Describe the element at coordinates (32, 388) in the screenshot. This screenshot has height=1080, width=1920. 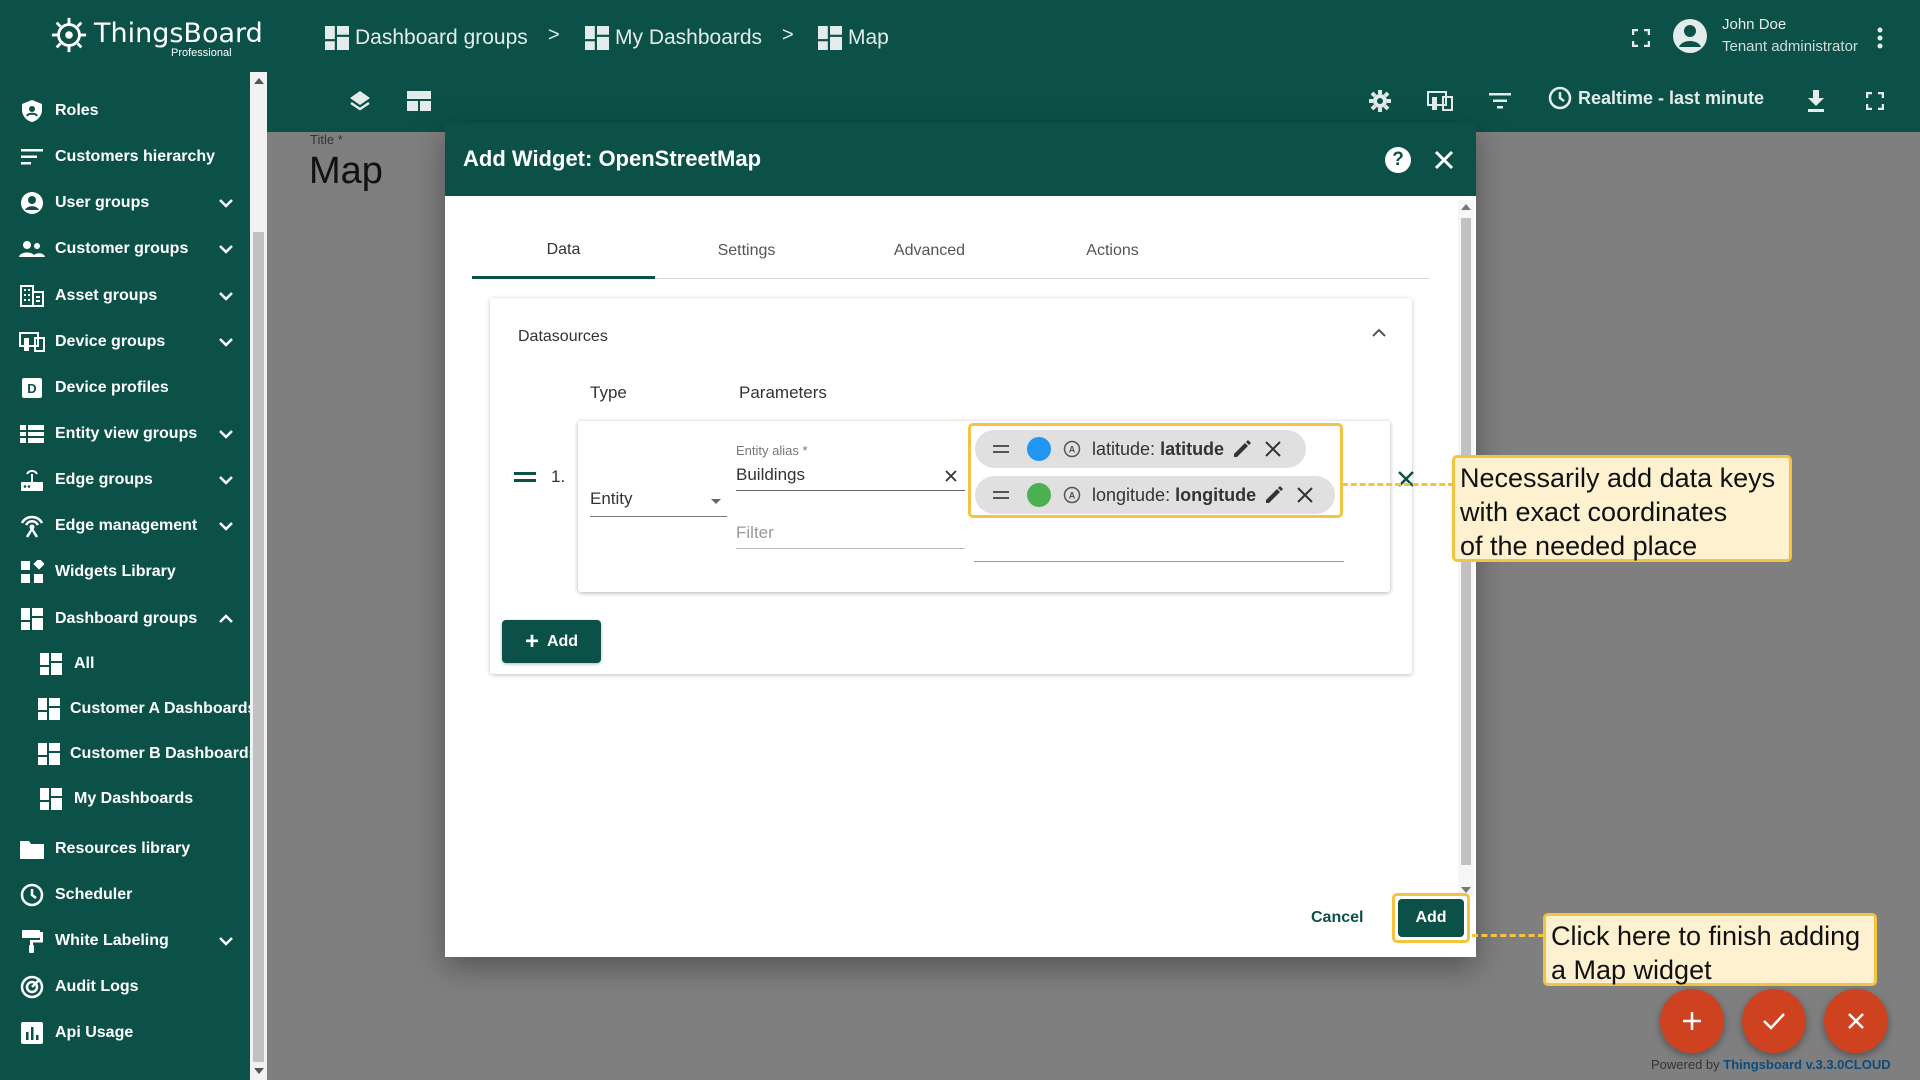
I see `device-profile-icon: D` at that location.